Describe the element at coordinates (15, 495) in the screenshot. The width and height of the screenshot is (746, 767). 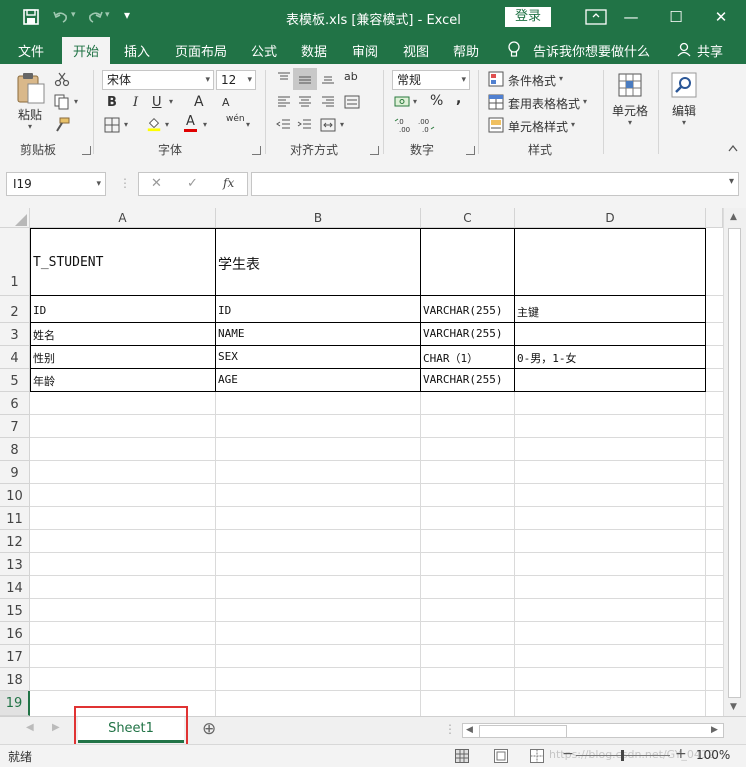
I see `row-header-10: 10` at that location.